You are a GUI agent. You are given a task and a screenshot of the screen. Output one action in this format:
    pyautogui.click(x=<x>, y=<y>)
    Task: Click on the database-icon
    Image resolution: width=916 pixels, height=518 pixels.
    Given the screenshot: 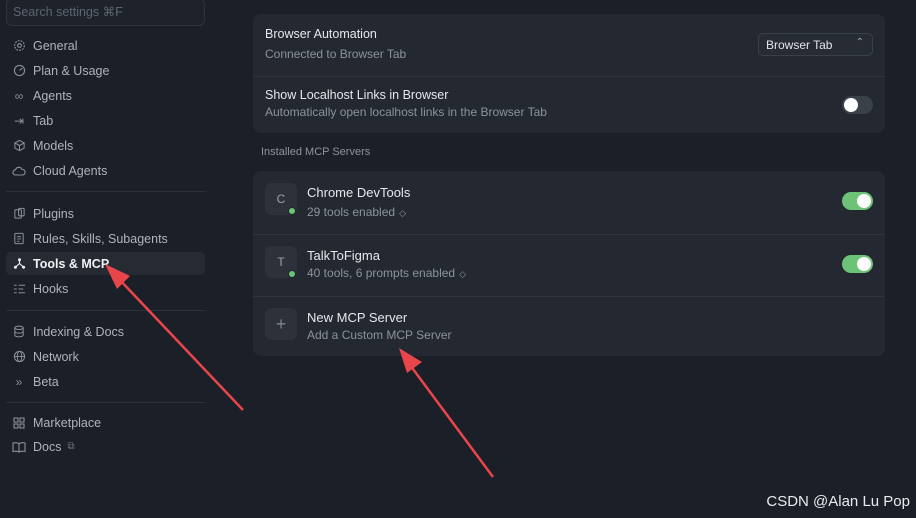 What is the action you would take?
    pyautogui.click(x=19, y=332)
    